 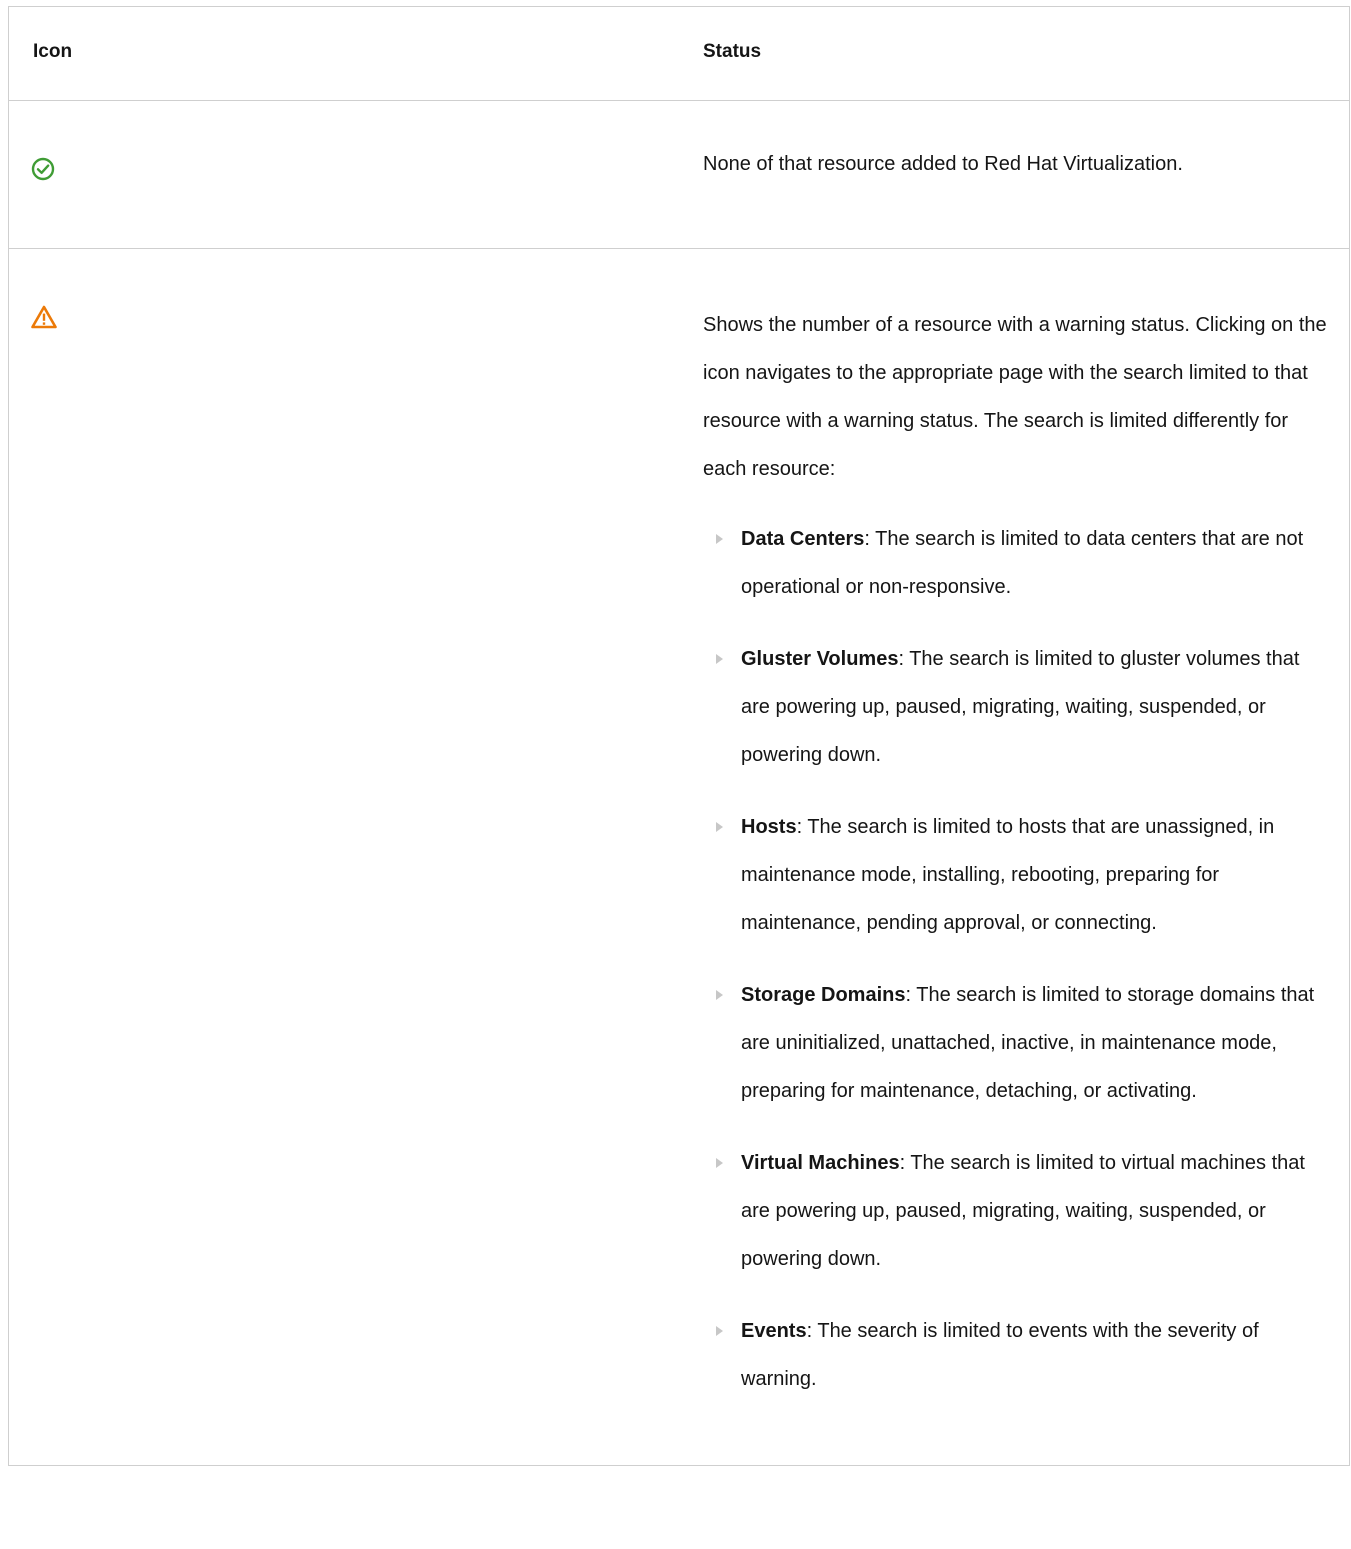 What do you see at coordinates (803, 539) in the screenshot?
I see `resource-term: Data Centers` at bounding box center [803, 539].